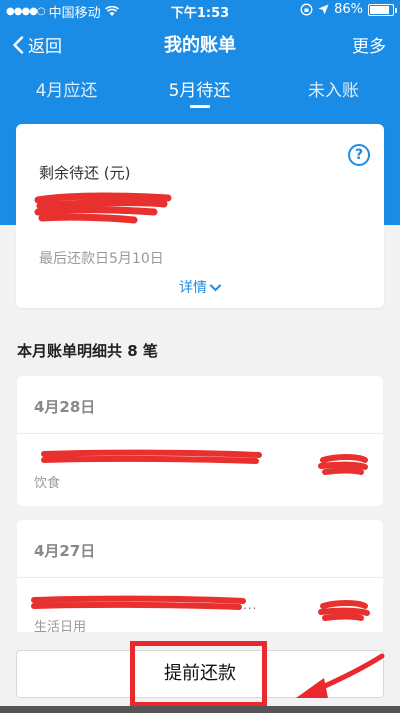  What do you see at coordinates (340, 675) in the screenshot?
I see `annotation-arrow-icon` at bounding box center [340, 675].